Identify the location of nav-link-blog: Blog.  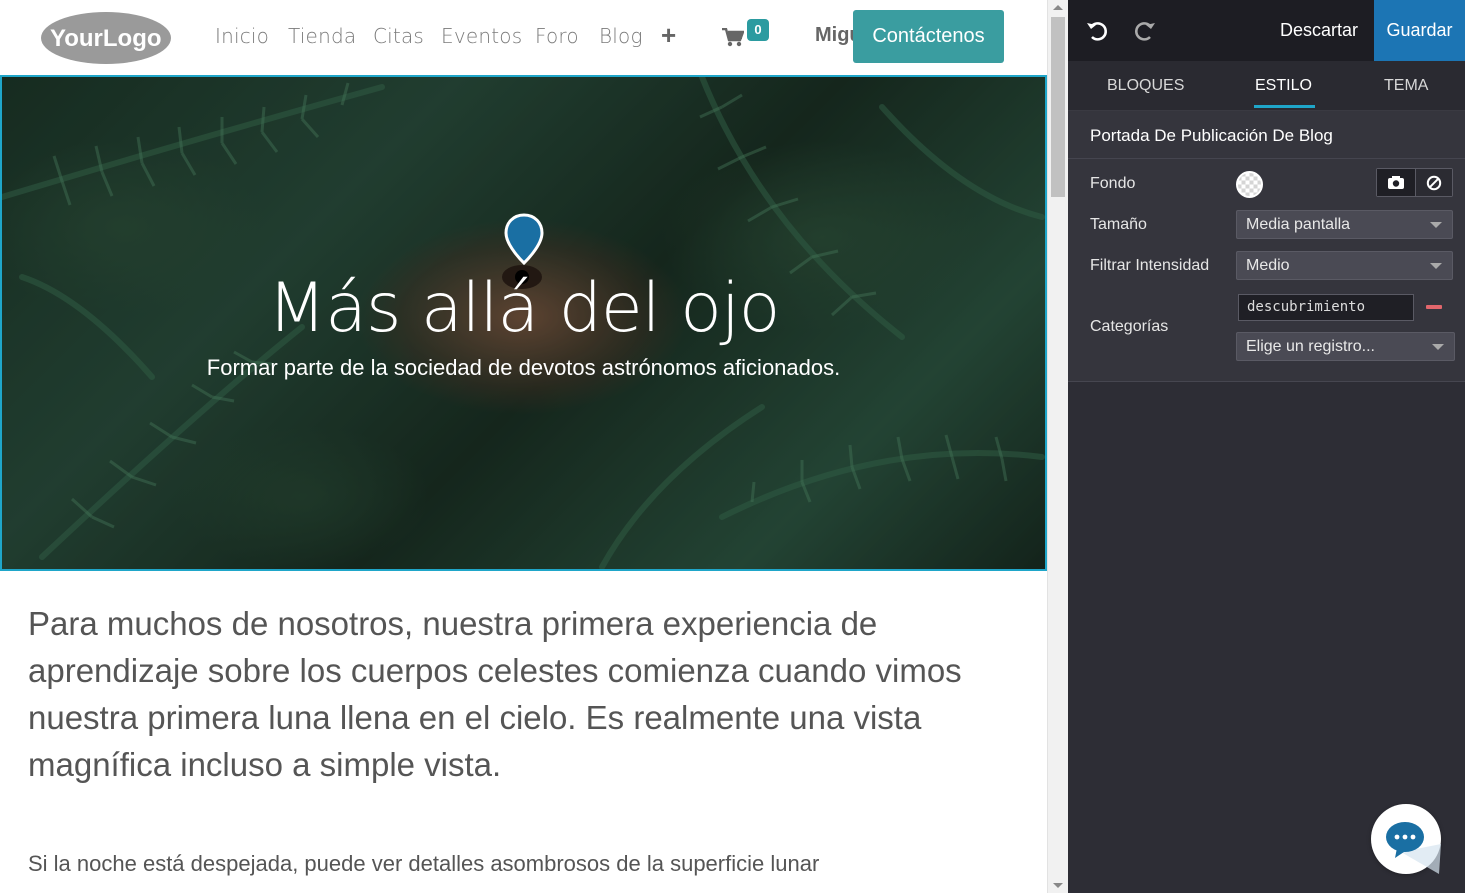
(621, 36).